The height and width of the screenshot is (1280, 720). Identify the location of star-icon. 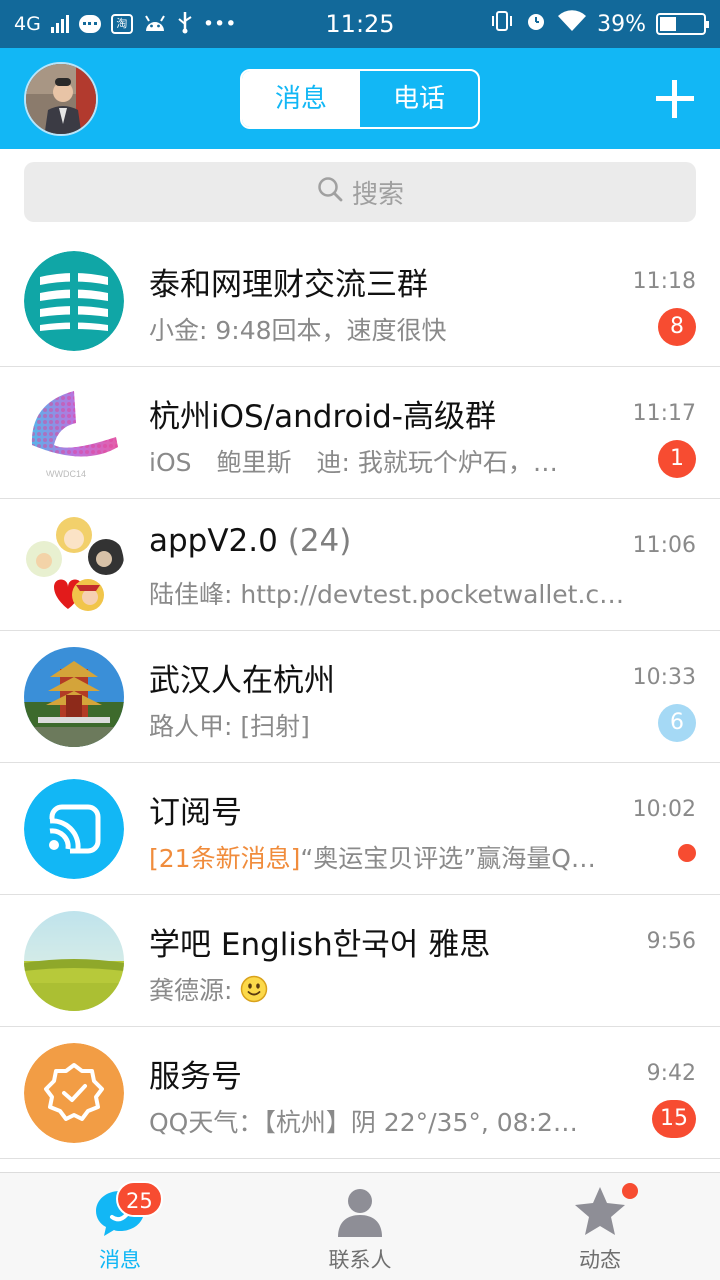
(600, 1213).